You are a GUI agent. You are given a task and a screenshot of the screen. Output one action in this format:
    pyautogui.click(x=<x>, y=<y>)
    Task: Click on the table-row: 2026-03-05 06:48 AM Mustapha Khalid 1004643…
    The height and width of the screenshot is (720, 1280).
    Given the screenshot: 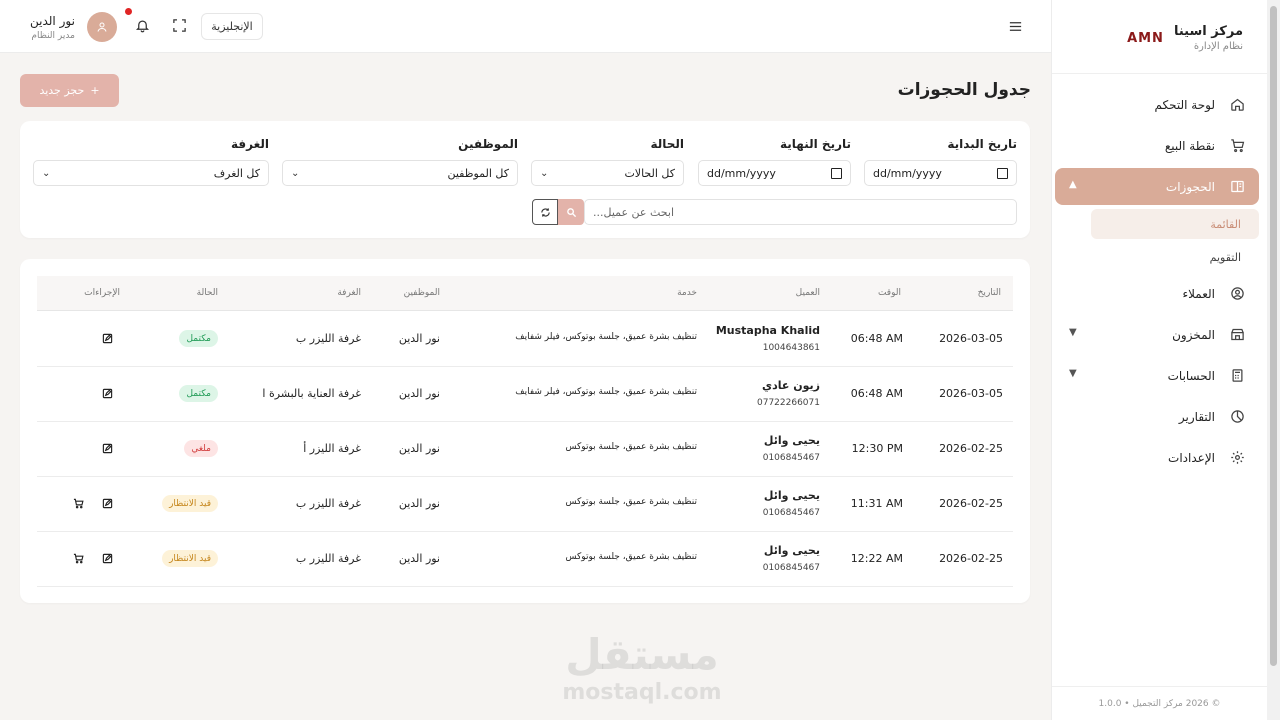 What is the action you would take?
    pyautogui.click(x=525, y=339)
    